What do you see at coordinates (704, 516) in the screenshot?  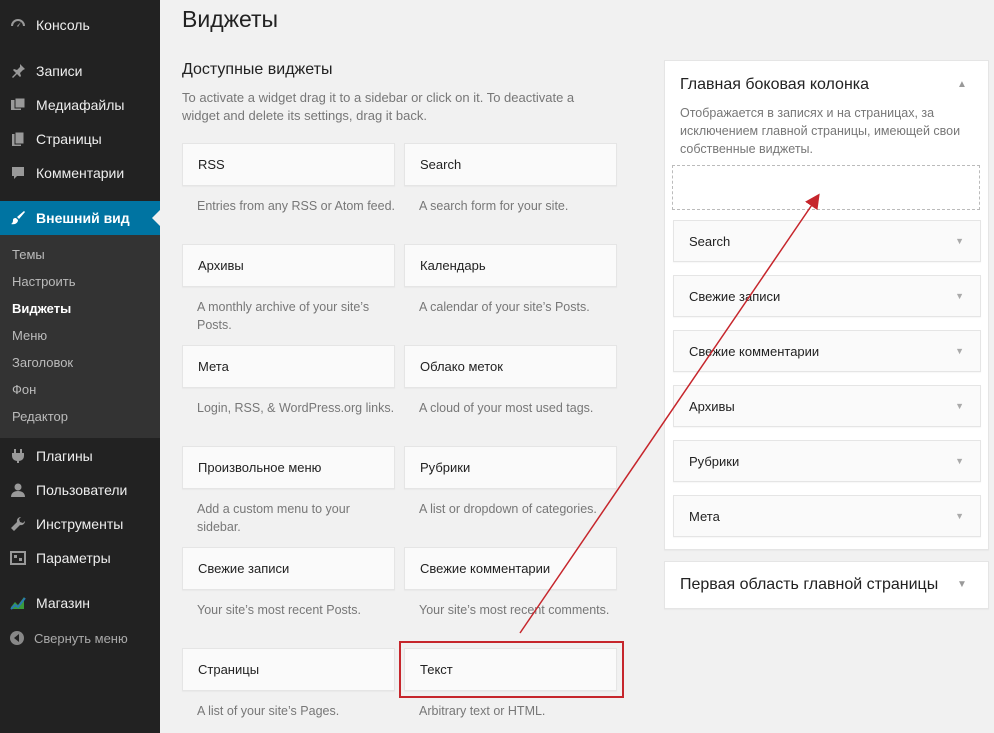 I see `sidebar-widget-label: Мета` at bounding box center [704, 516].